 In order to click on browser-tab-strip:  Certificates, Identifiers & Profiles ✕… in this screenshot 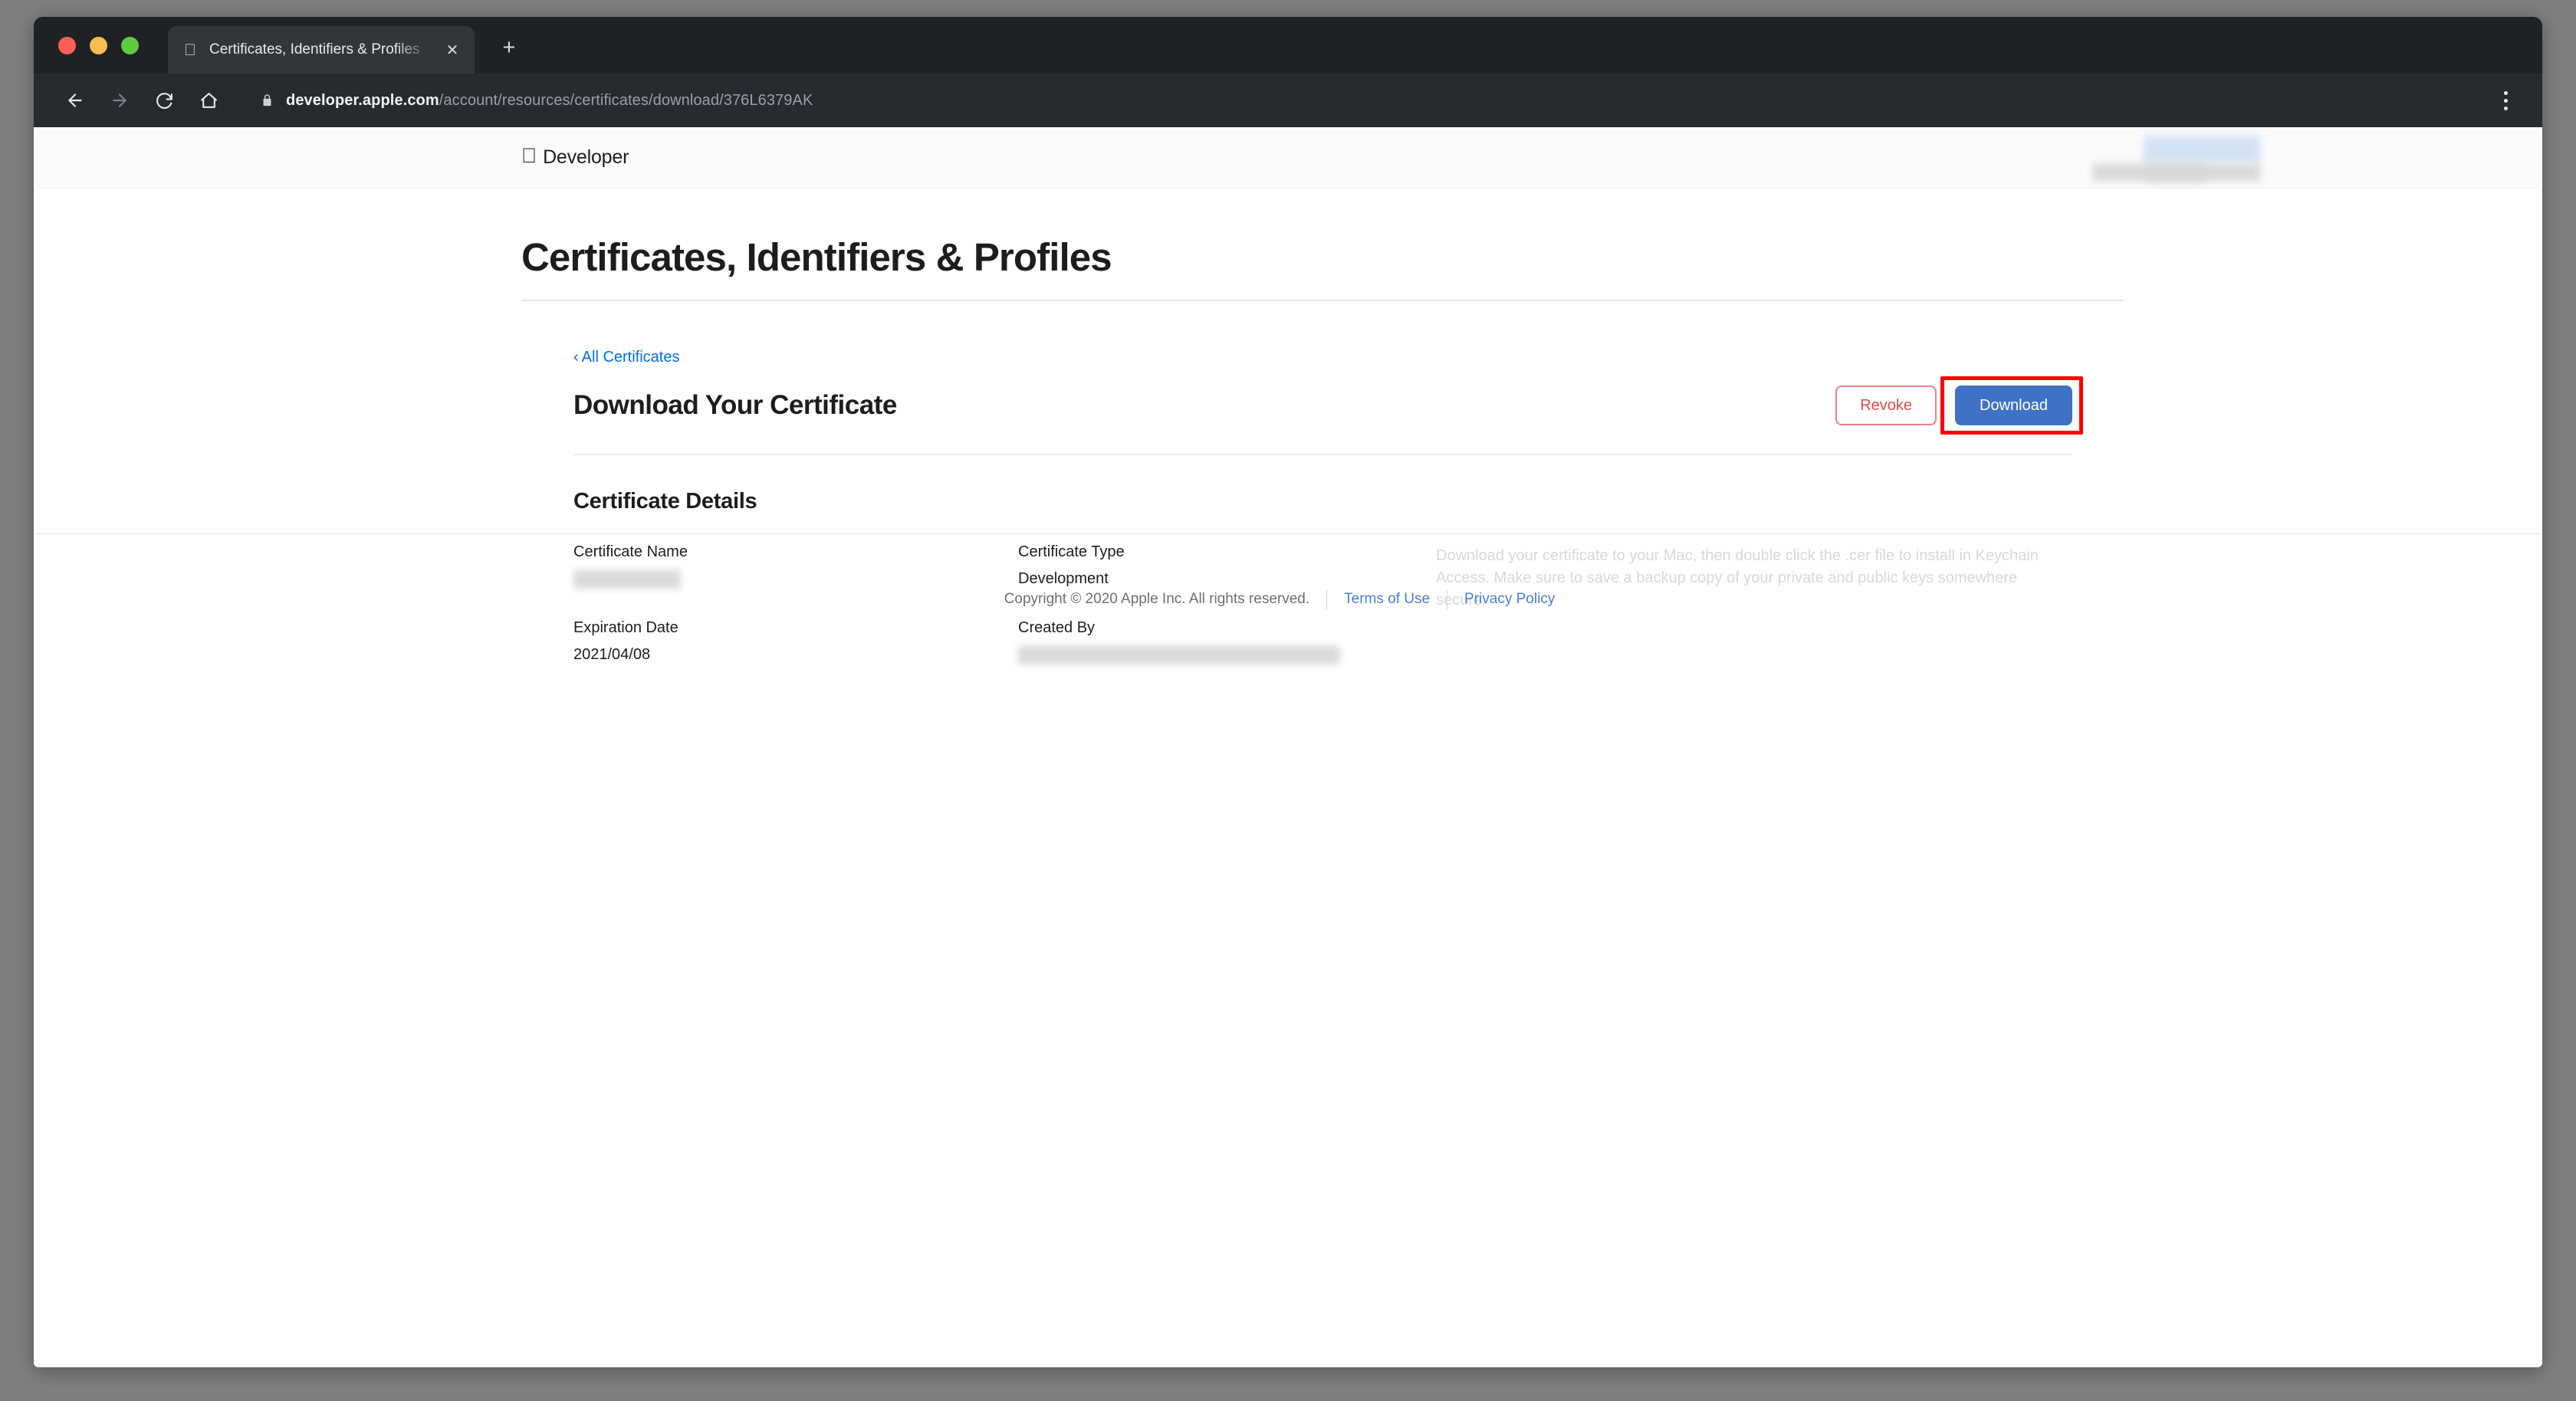, I will do `click(1288, 45)`.